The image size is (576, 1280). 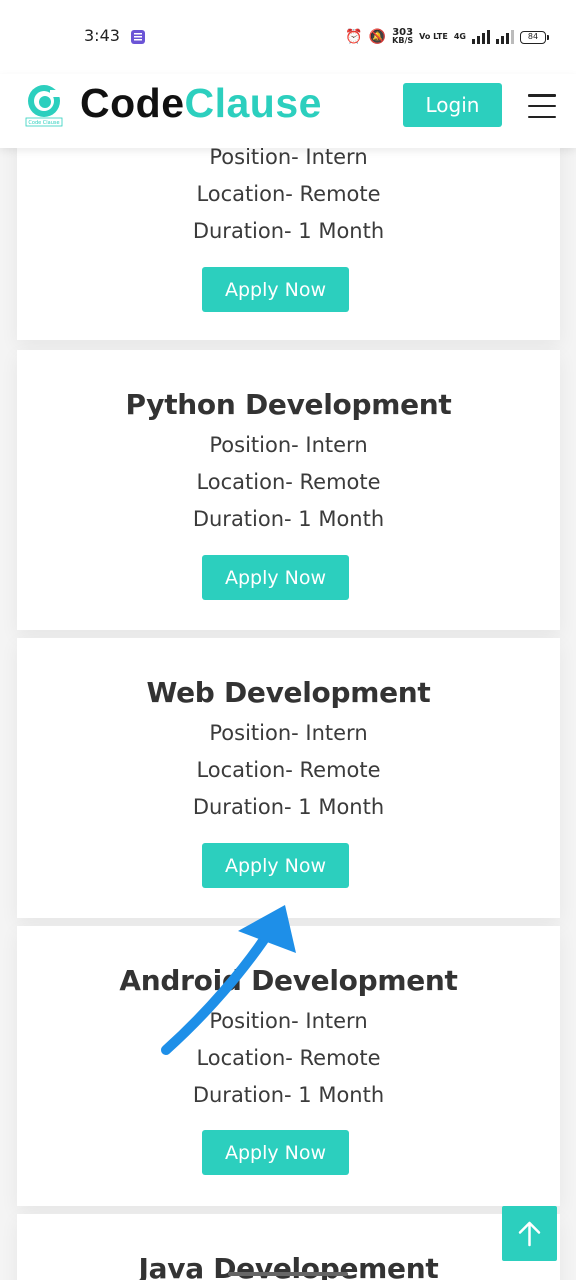 I want to click on site-header: Code Clause CodeClause Login, so click(x=288, y=111).